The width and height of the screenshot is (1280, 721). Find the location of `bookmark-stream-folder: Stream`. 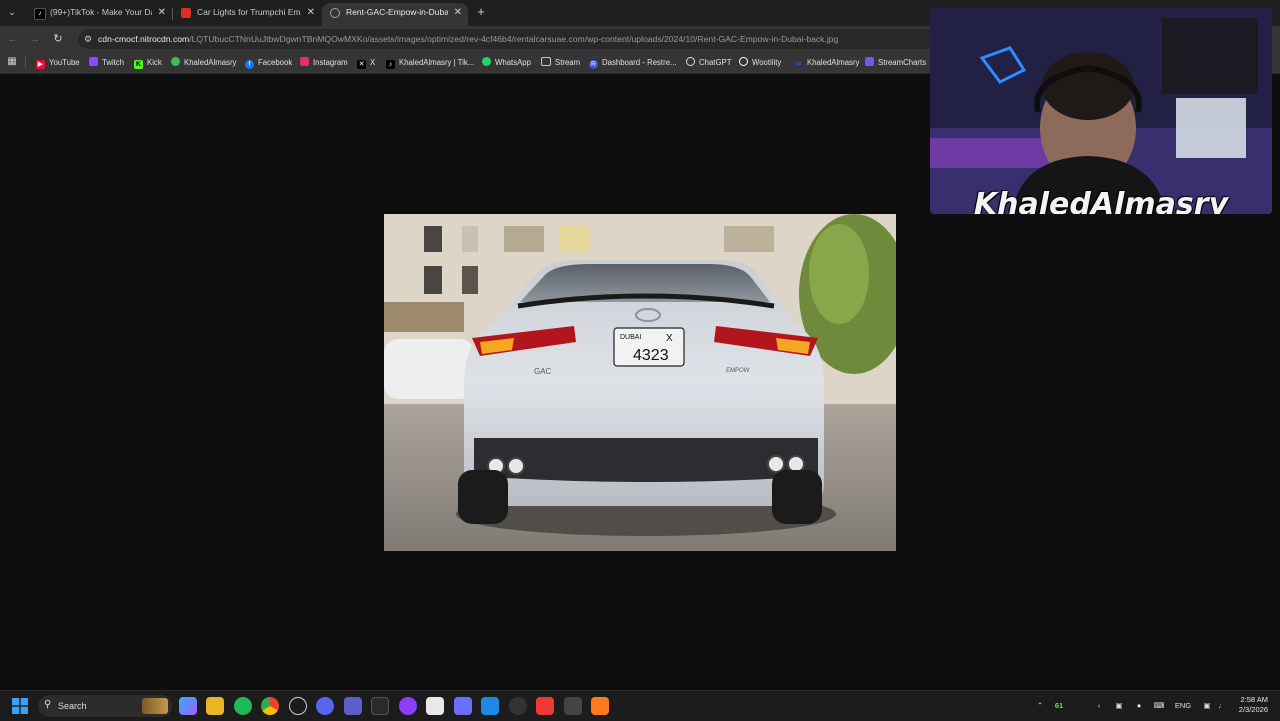

bookmark-stream-folder: Stream is located at coordinates (560, 62).